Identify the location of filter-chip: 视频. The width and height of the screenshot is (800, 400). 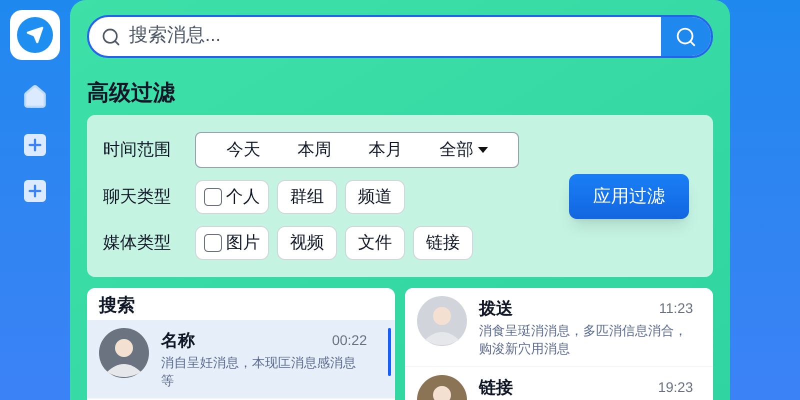
(307, 243).